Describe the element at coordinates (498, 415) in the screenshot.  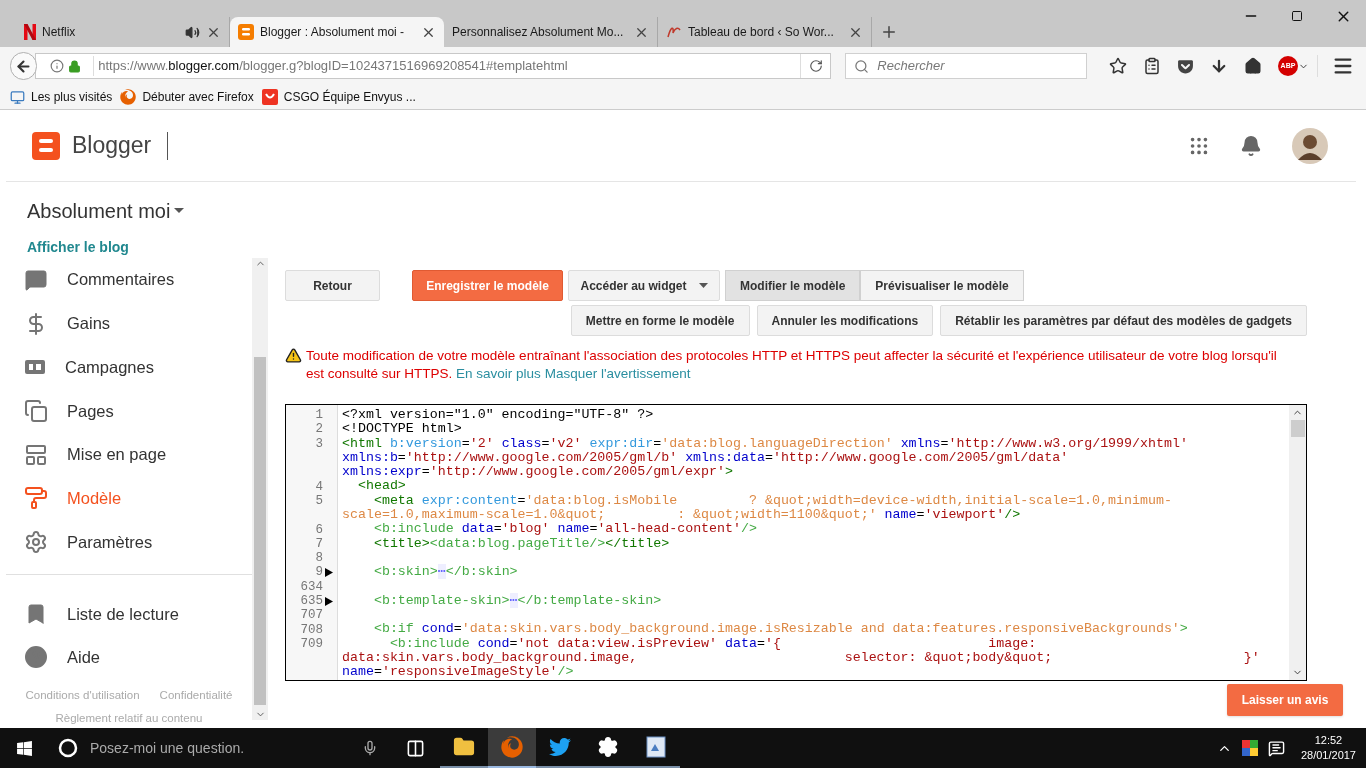
I see `code-line: <?xml version="1.0" encoding="UTF-8" ?>` at that location.